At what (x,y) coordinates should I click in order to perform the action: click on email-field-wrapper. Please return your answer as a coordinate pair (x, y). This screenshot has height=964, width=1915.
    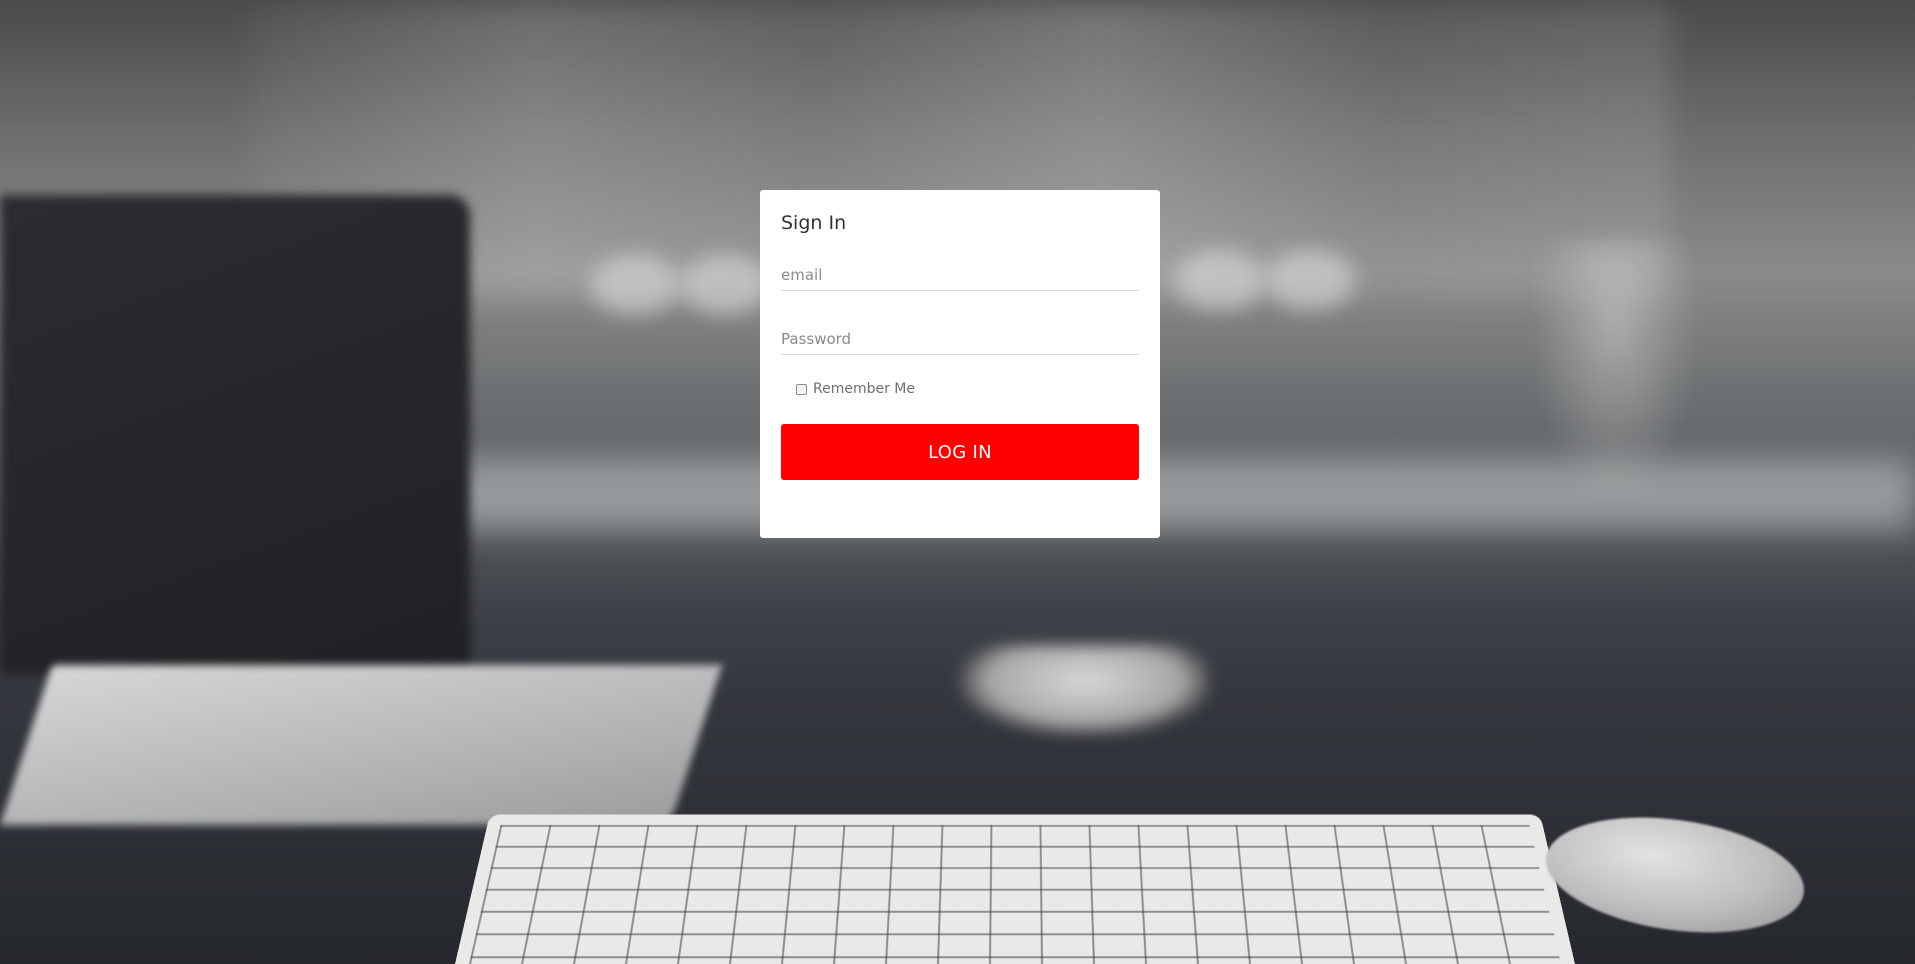
    Looking at the image, I should click on (960, 271).